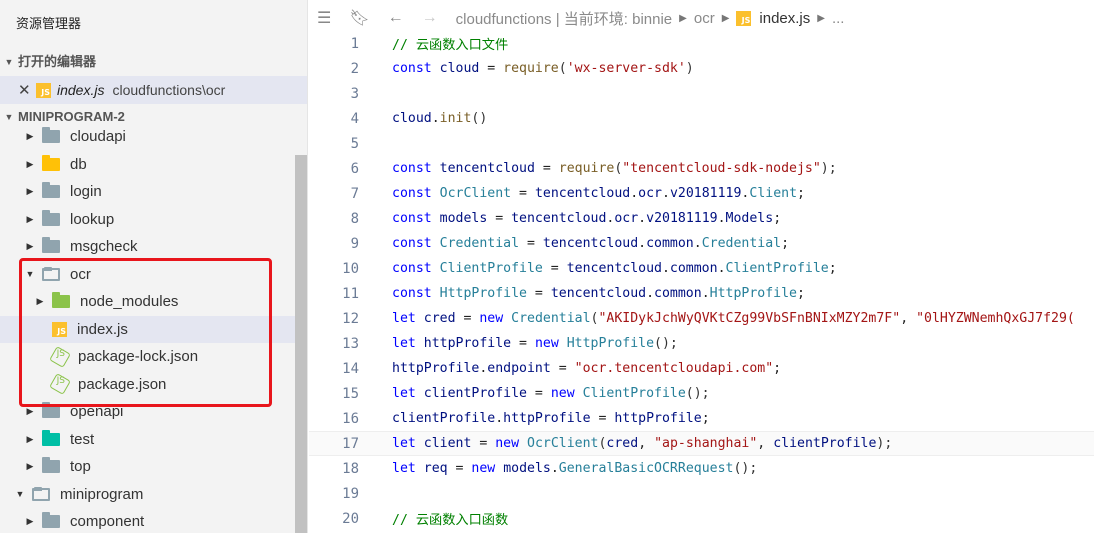 The width and height of the screenshot is (1094, 533). What do you see at coordinates (701, 68) in the screenshot?
I see `code-line: 2 const cloud = require('wx-server-sdk')` at bounding box center [701, 68].